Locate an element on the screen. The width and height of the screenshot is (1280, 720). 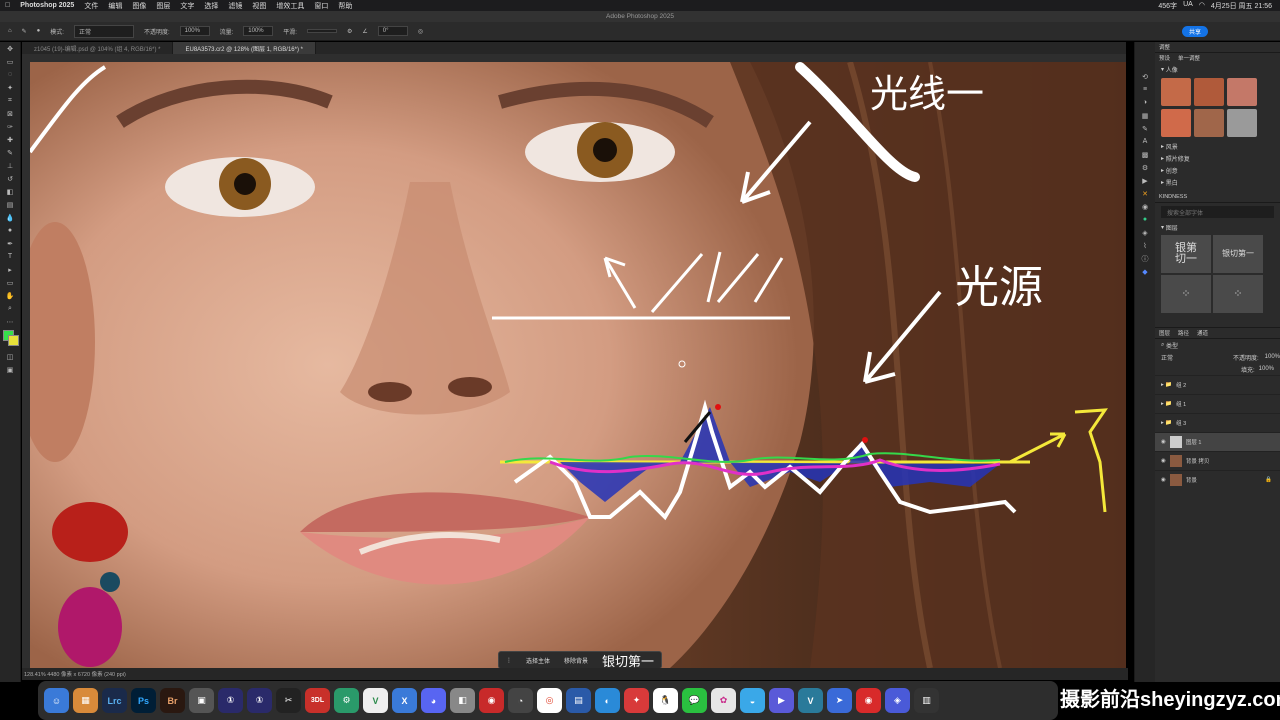
layer-fill-field: 100% is located at coordinates (1266, 369).